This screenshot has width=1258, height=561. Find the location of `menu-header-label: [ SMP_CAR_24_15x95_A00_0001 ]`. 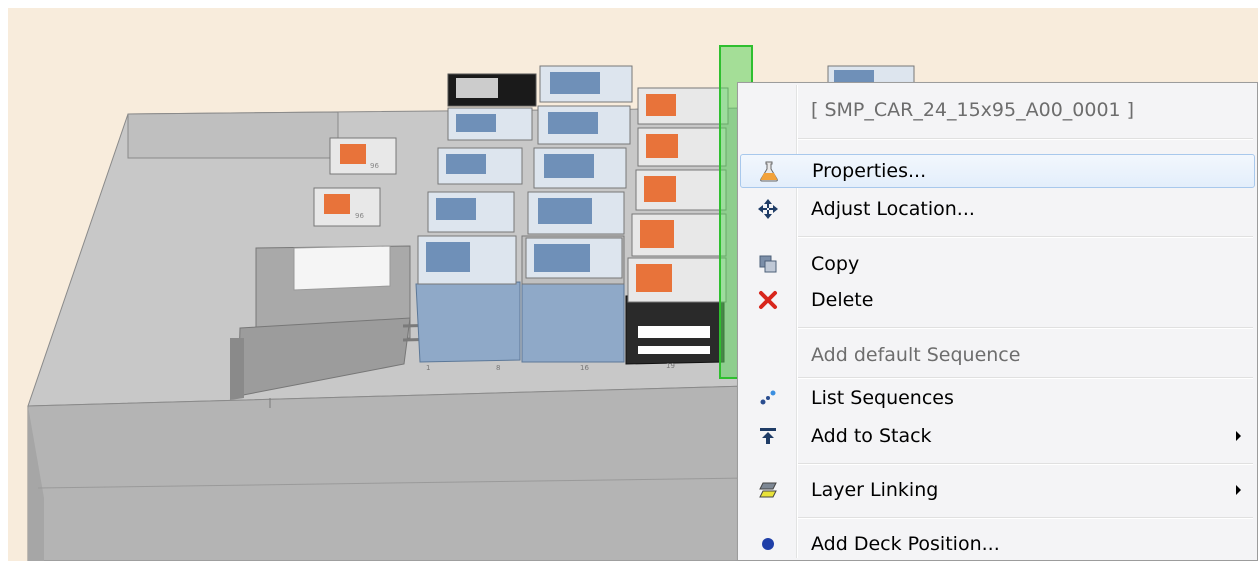

menu-header-label: [ SMP_CAR_24_15x95_A00_0001 ] is located at coordinates (973, 110).